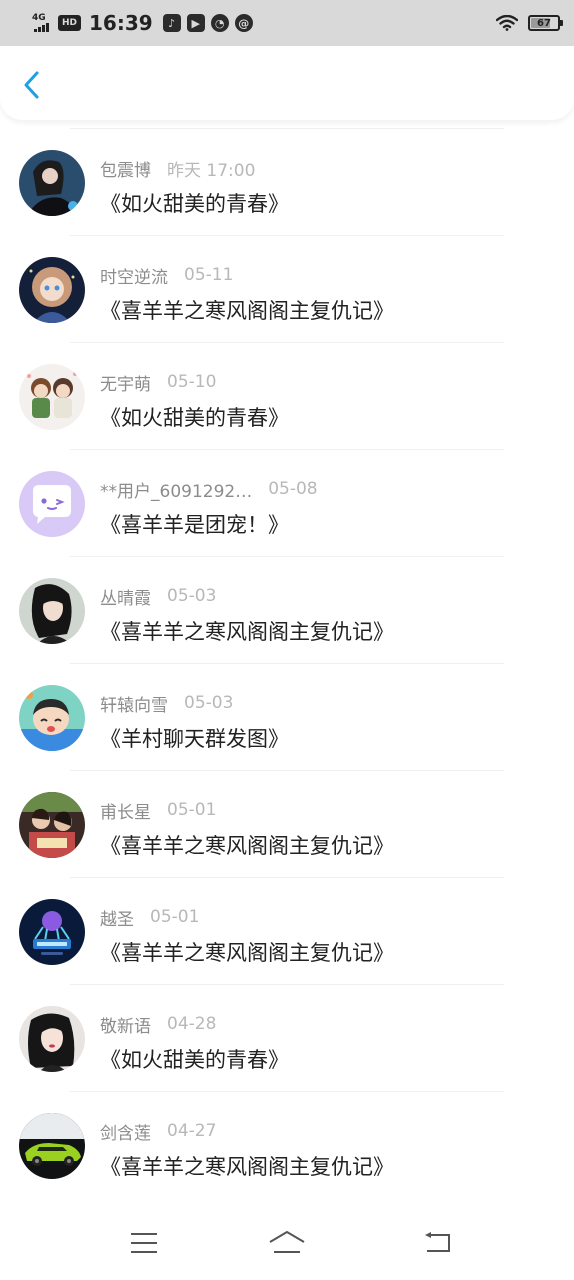  I want to click on nav-header, so click(287, 83).